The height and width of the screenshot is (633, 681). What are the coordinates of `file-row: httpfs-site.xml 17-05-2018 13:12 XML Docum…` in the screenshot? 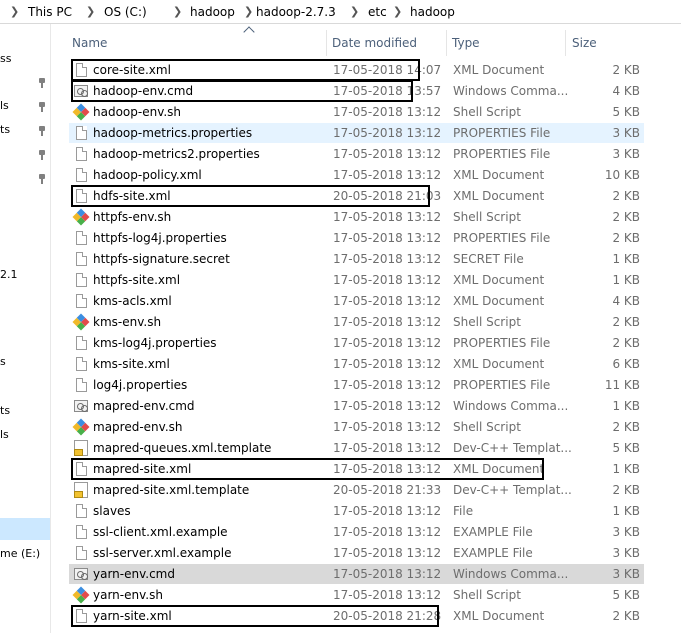 It's located at (356, 280).